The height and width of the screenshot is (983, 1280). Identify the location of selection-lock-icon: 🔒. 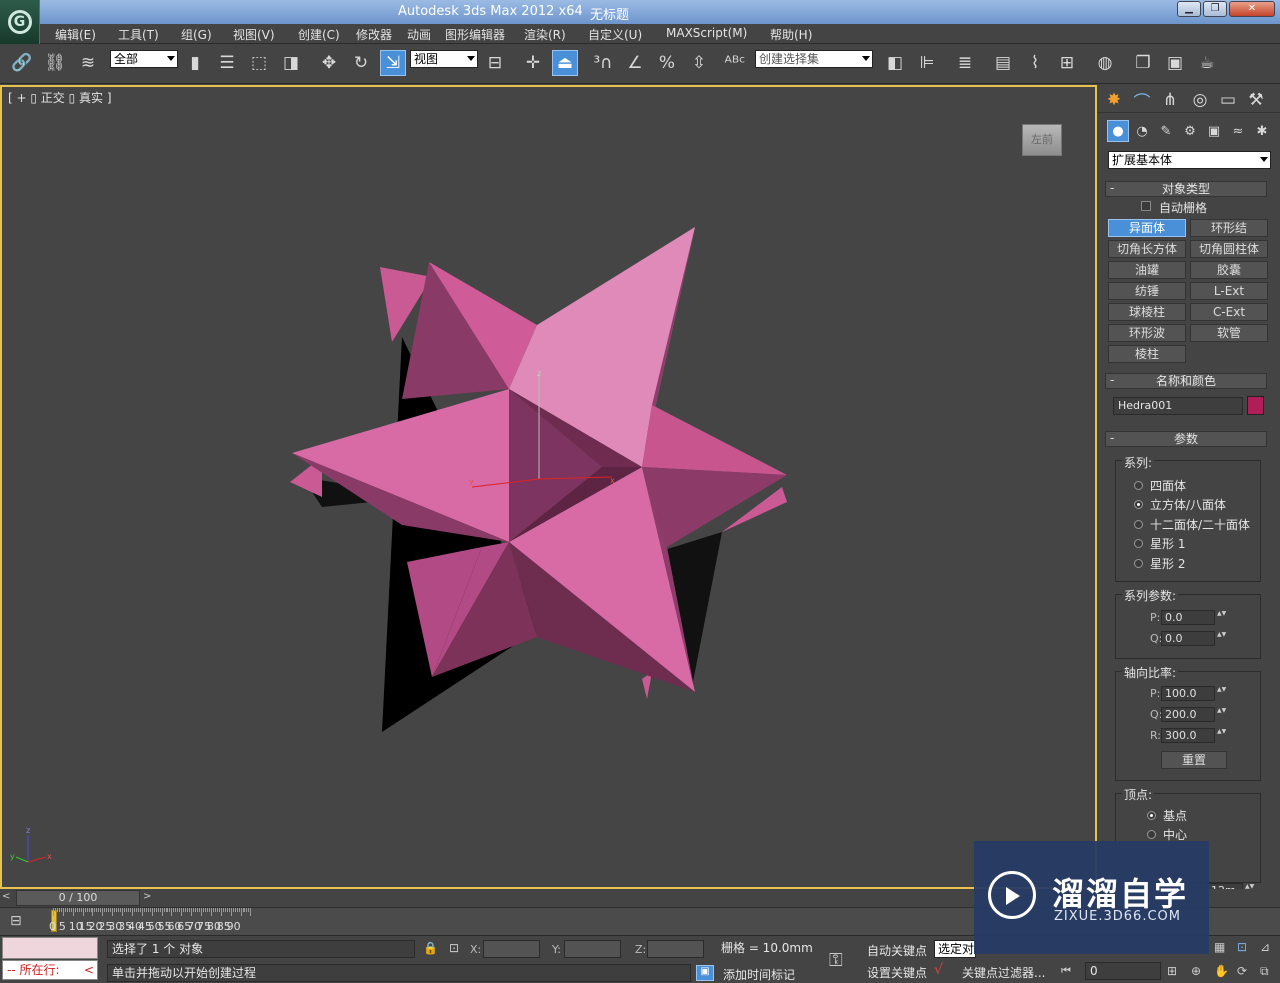
(430, 948).